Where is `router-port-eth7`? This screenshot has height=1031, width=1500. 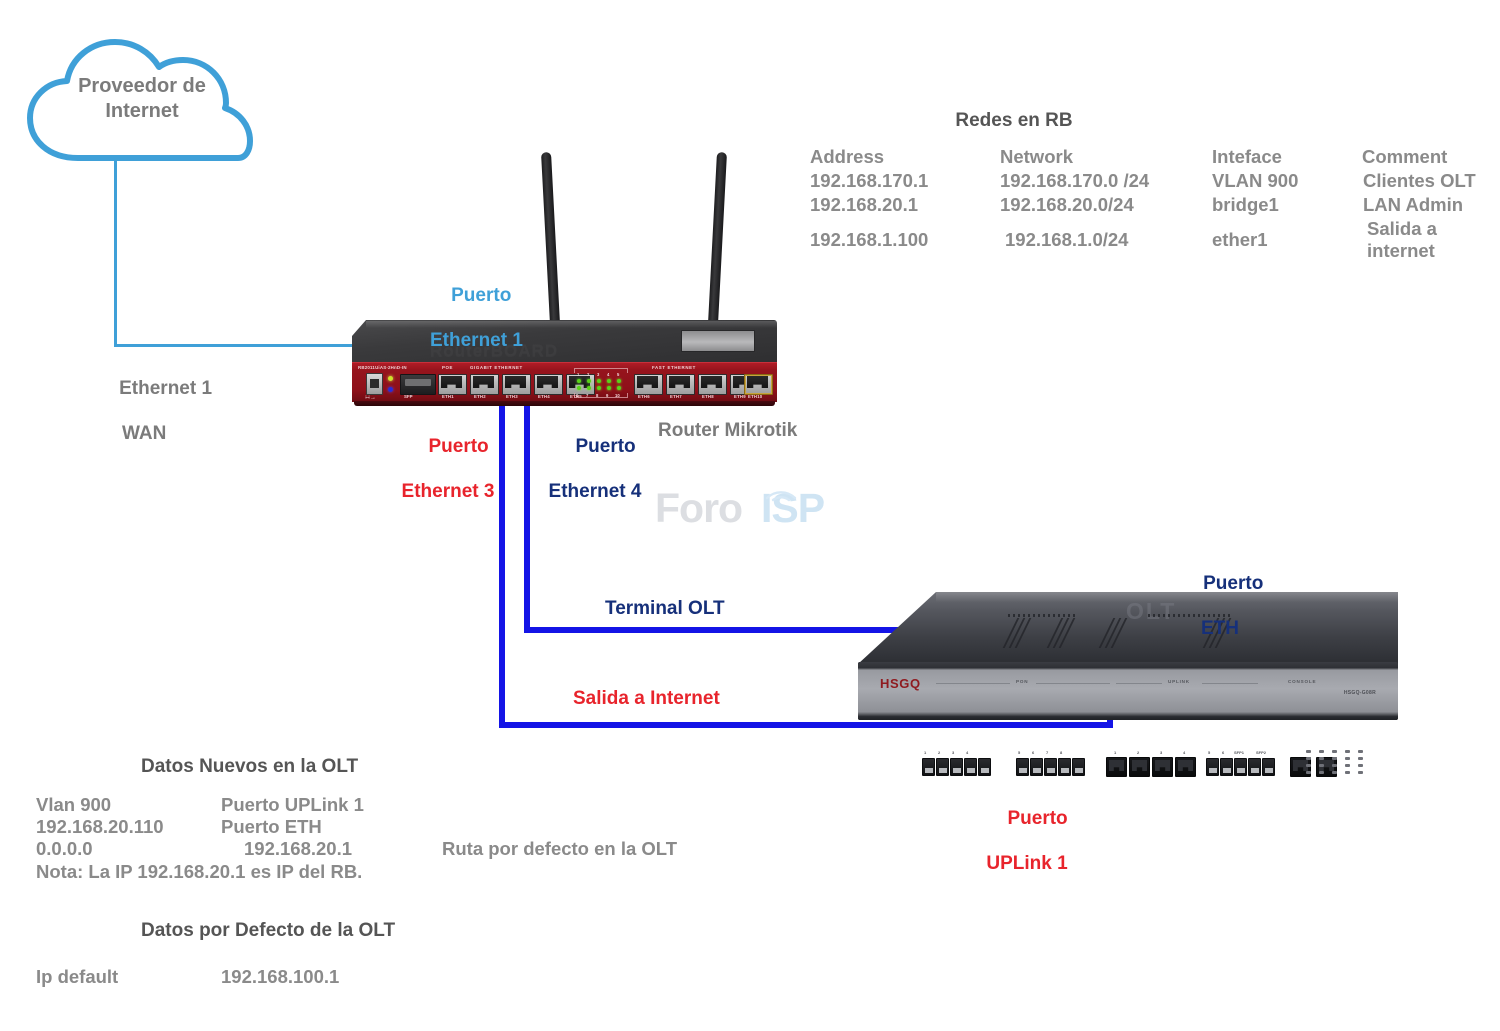
router-port-eth7 is located at coordinates (680, 384).